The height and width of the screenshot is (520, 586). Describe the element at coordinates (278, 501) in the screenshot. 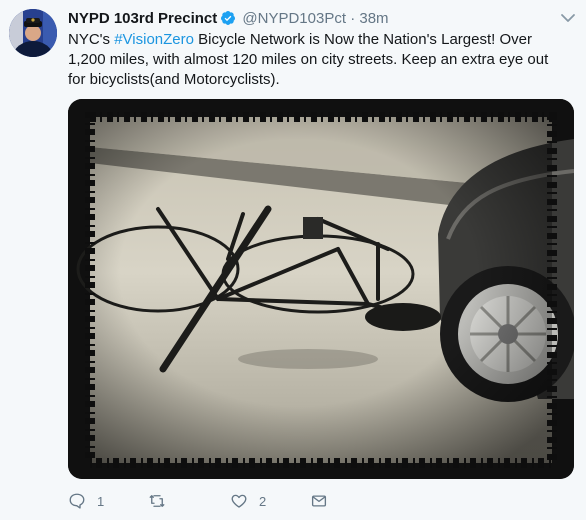

I see `tweet-actions: 1 2` at that location.